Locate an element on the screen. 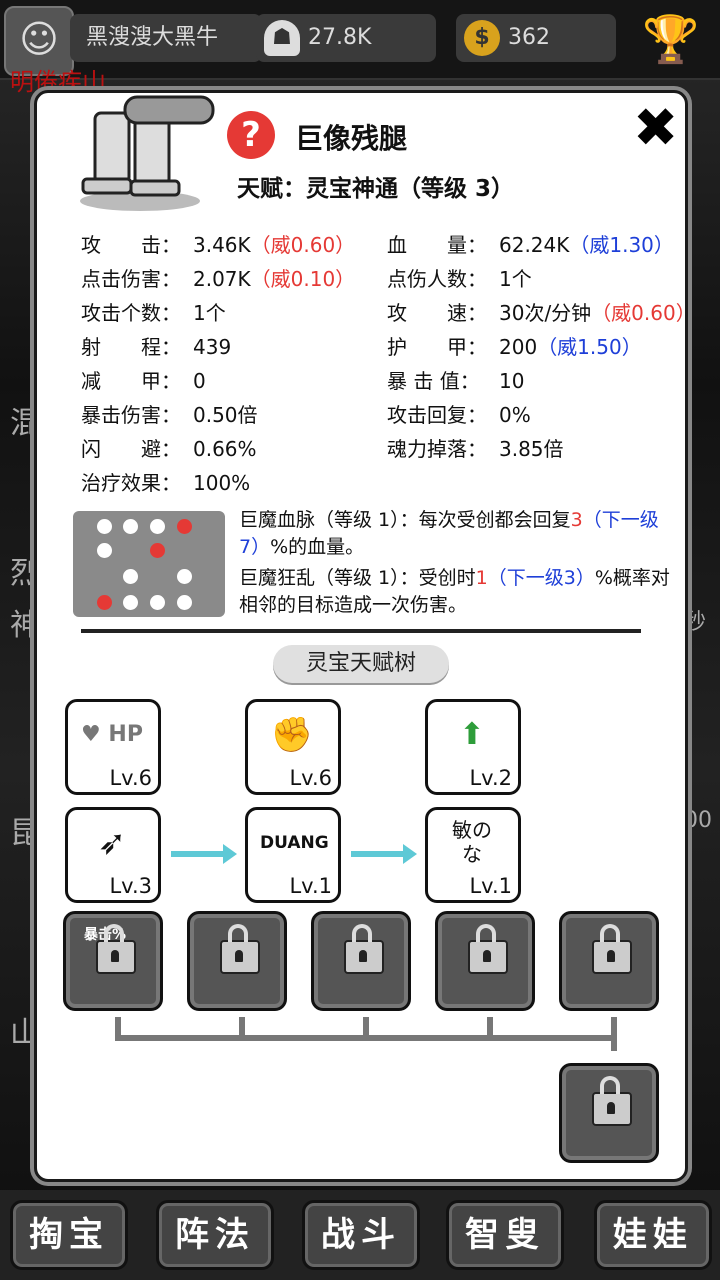  skill-title: 巨魔狂乱（等级 1）：受创时 is located at coordinates (357, 578).